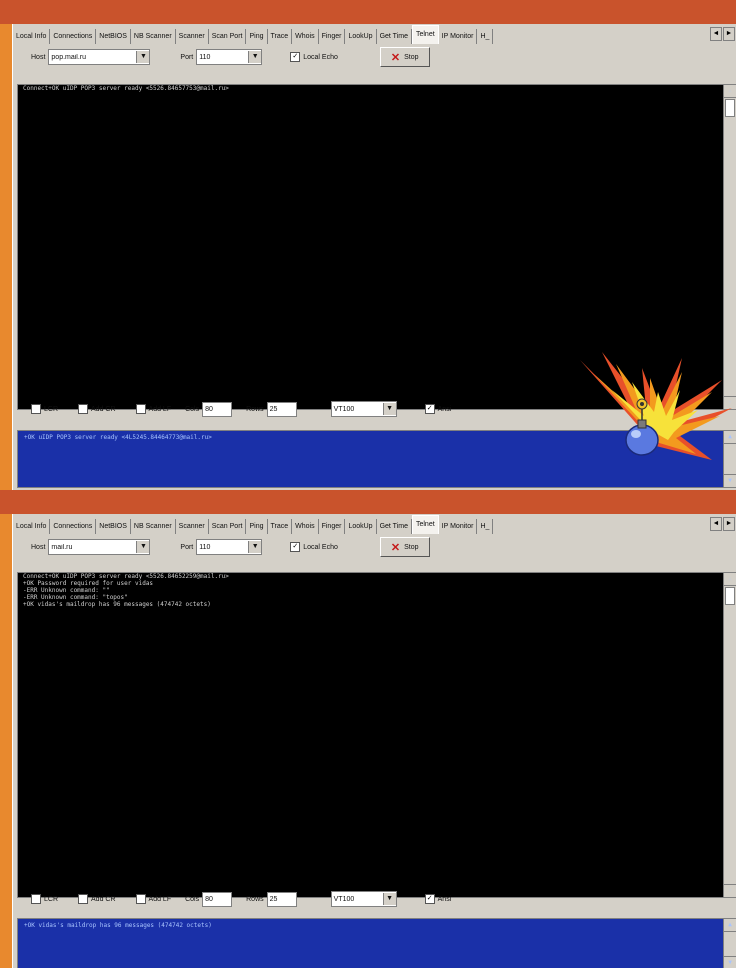 This screenshot has width=736, height=968. What do you see at coordinates (160, 409) in the screenshot?
I see `add-lf-label: Add LF` at bounding box center [160, 409].